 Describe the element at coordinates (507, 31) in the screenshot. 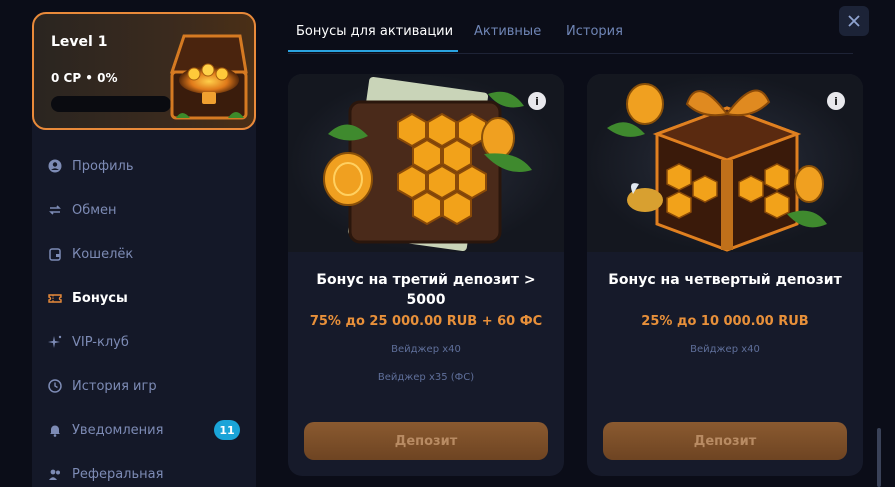

I see `tab-active: Активные` at that location.